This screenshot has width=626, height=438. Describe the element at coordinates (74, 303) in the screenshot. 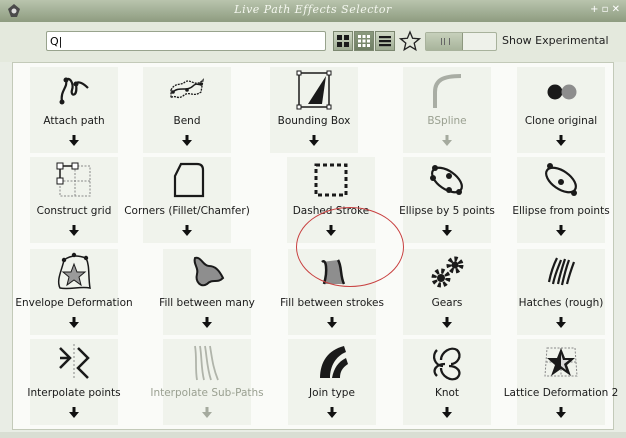

I see `effect-label: Envelope Deformation` at that location.